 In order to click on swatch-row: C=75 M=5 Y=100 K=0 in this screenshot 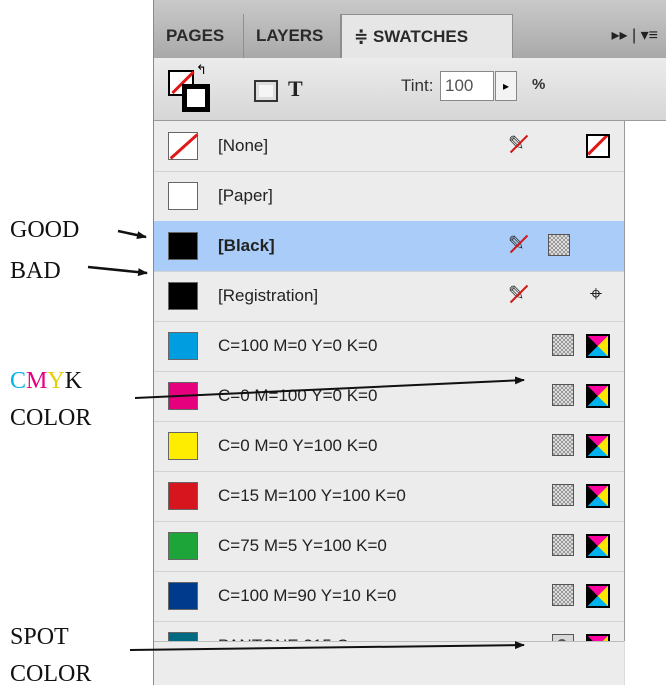, I will do `click(389, 546)`.